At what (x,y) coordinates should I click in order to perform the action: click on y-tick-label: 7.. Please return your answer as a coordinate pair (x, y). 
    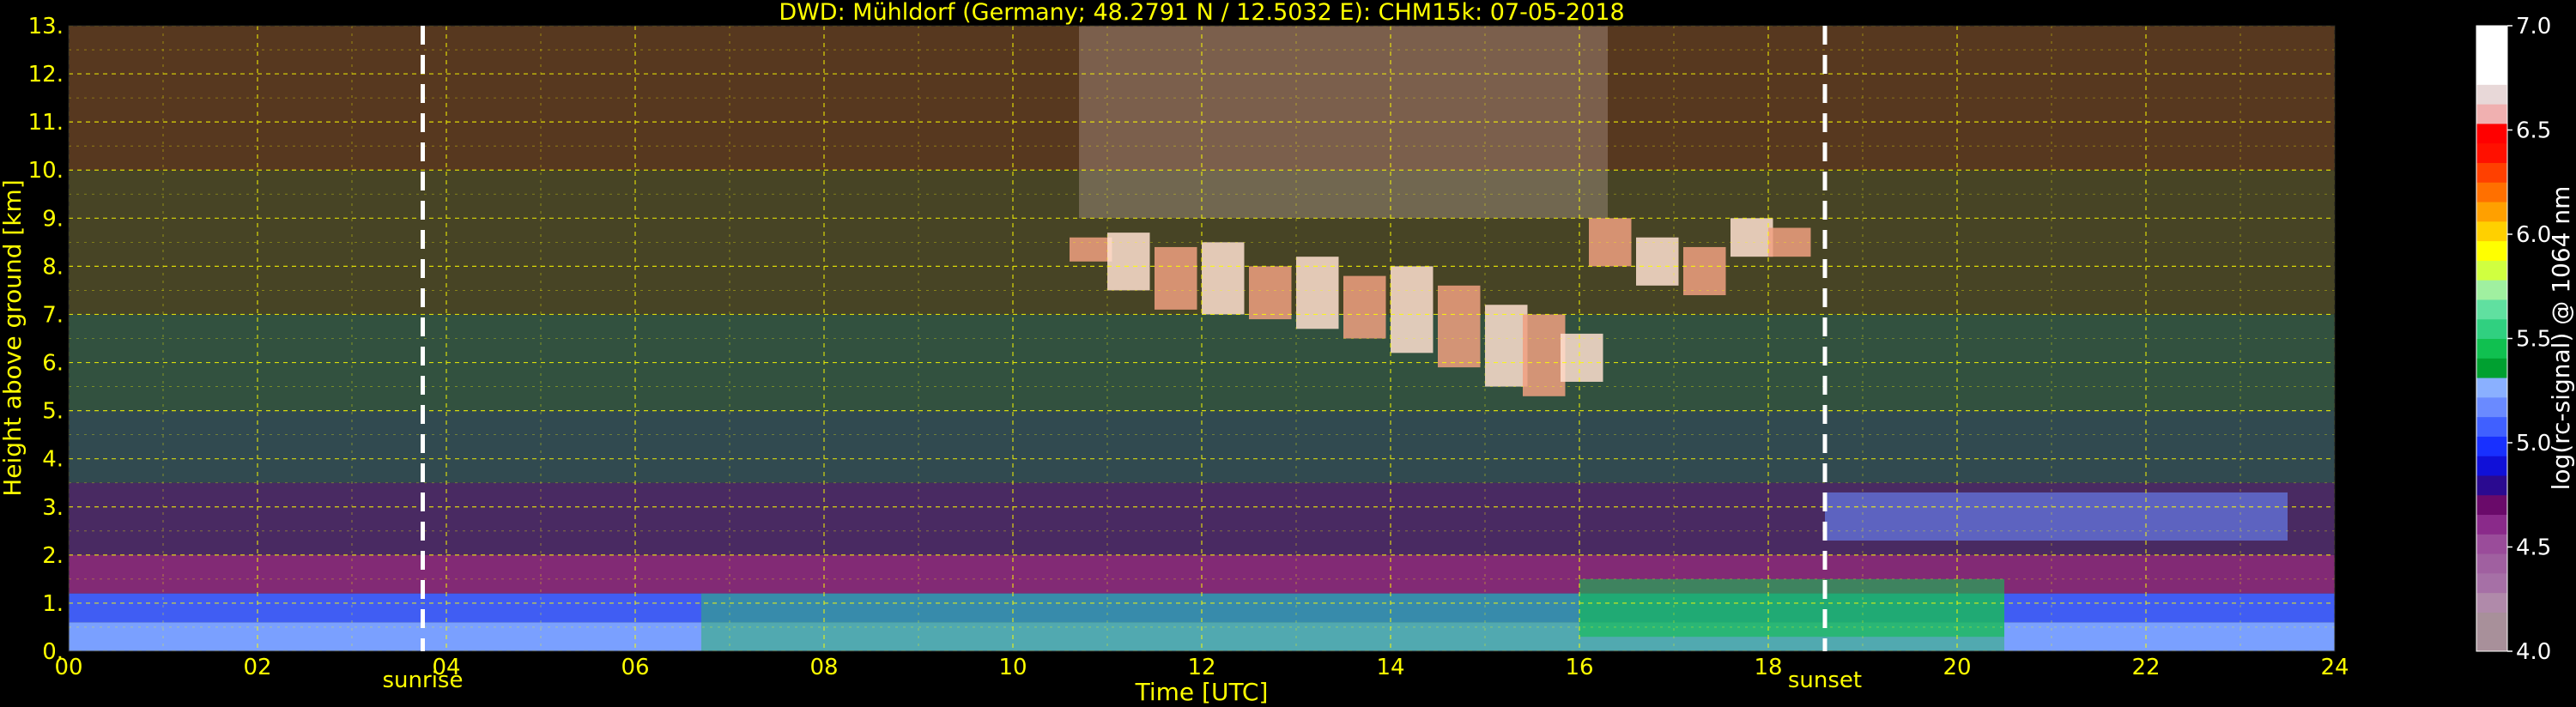
    Looking at the image, I should click on (53, 315).